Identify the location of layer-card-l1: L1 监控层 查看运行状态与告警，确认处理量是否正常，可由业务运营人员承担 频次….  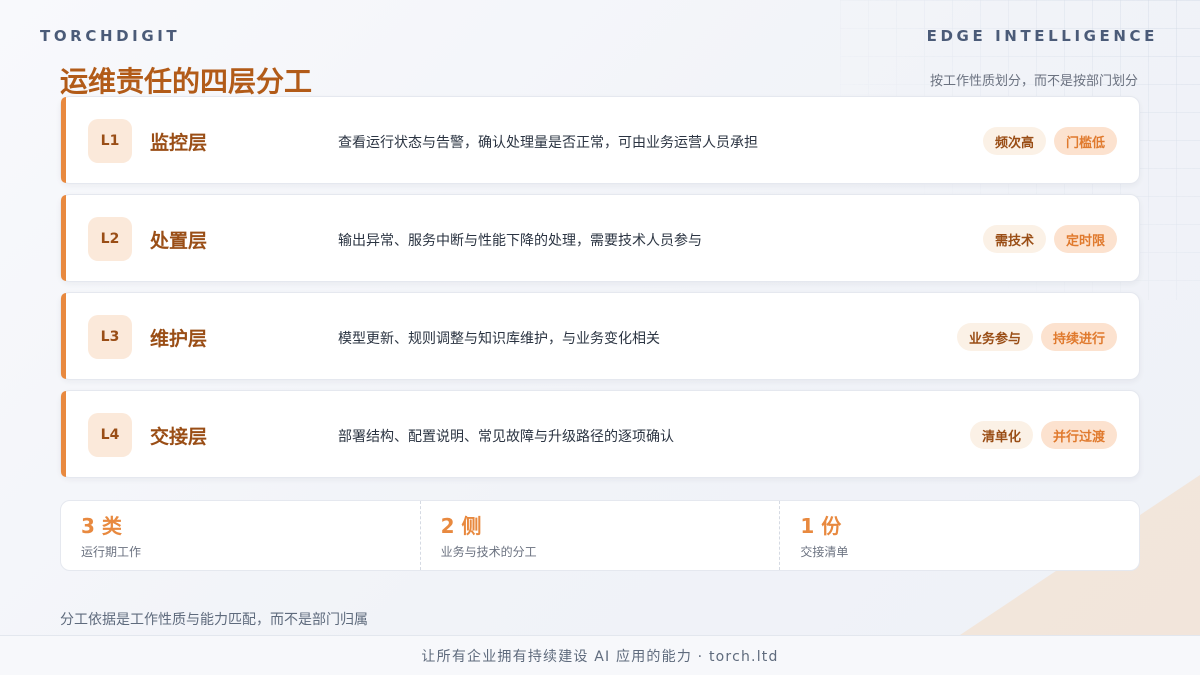
(600, 140).